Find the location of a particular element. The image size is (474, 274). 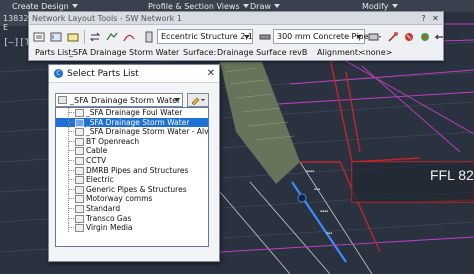

surface-value: Drainage Surface revB is located at coordinates (262, 52).